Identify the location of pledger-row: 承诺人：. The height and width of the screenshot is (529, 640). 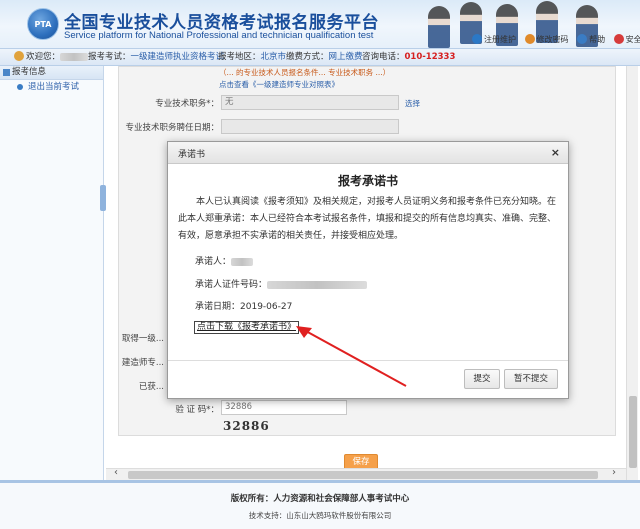
(224, 260).